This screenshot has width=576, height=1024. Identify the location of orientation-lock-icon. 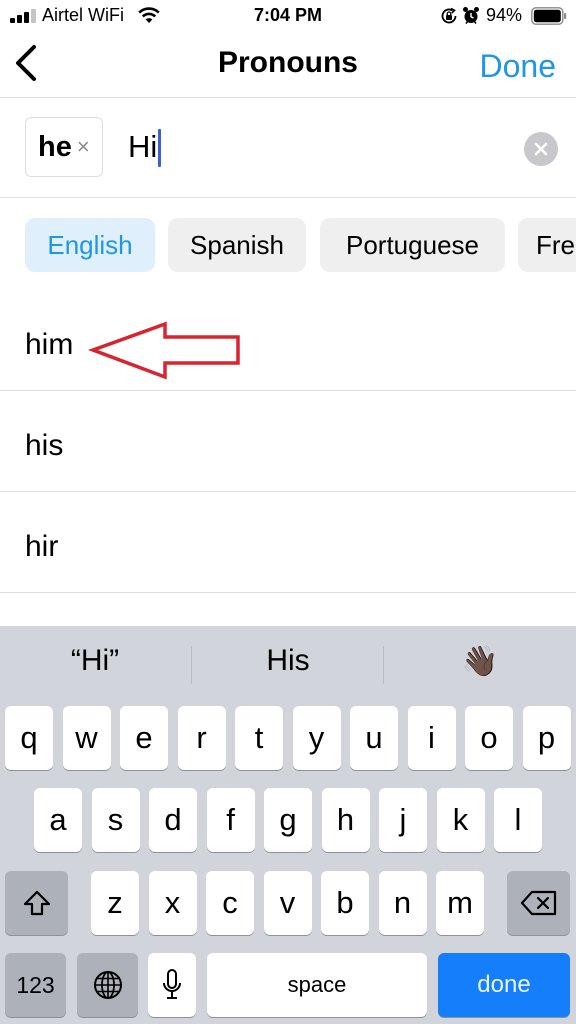
(449, 15).